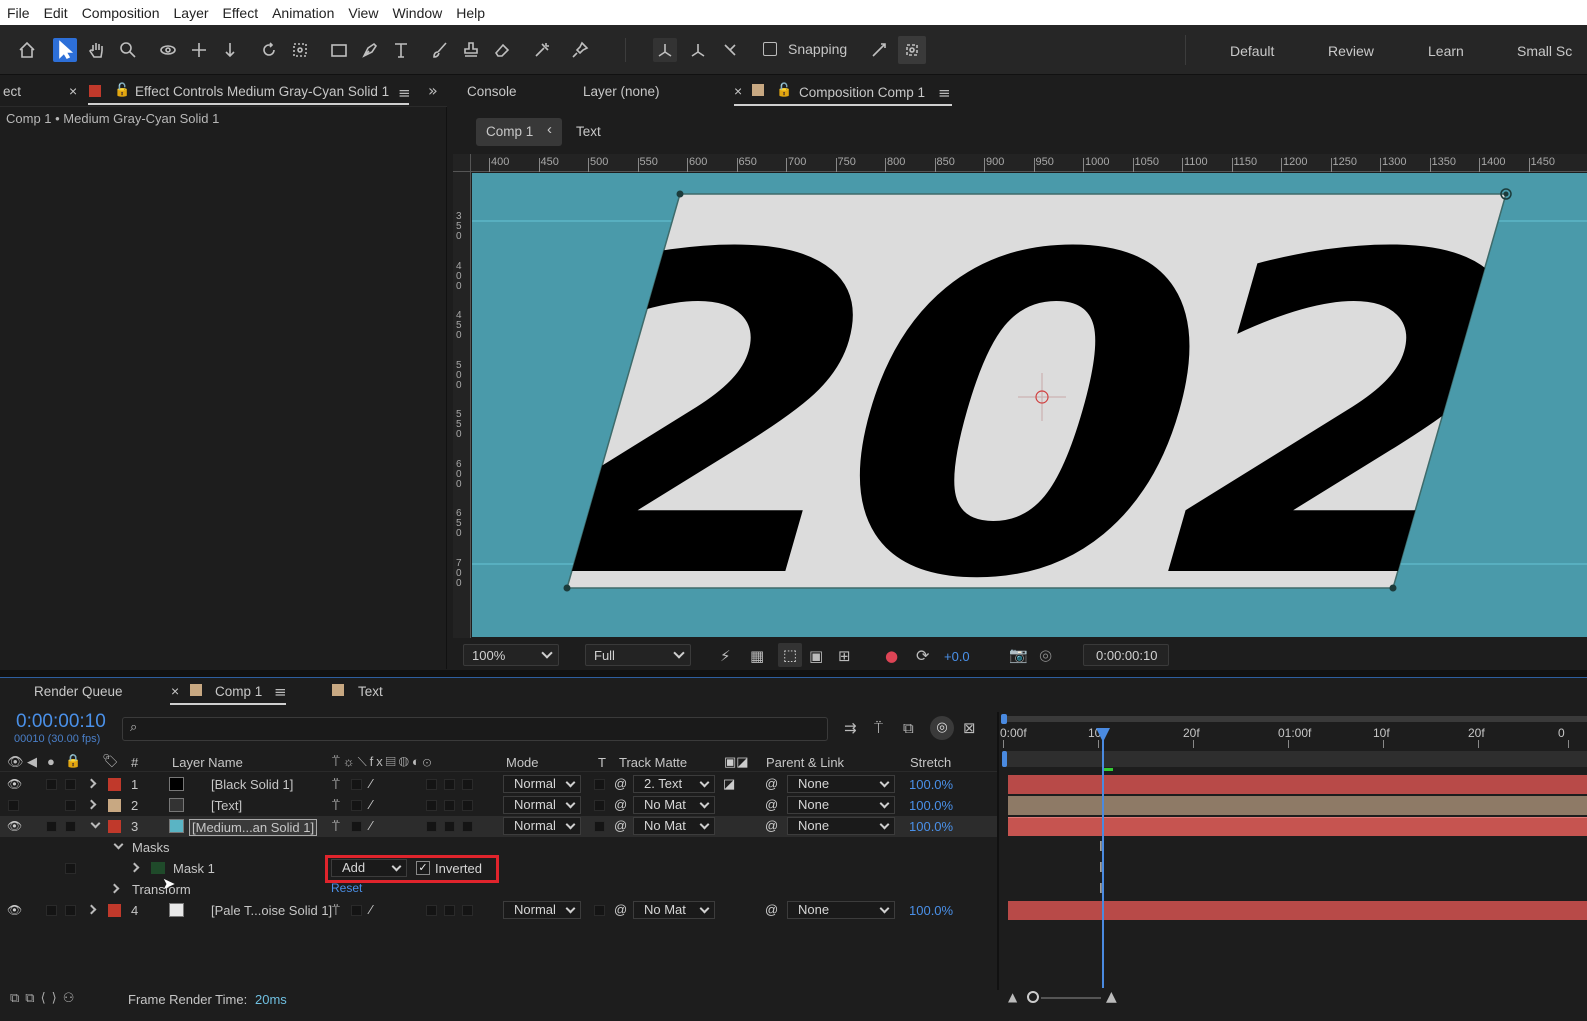  Describe the element at coordinates (502, 50) in the screenshot. I see `eraser-tool-icon` at that location.